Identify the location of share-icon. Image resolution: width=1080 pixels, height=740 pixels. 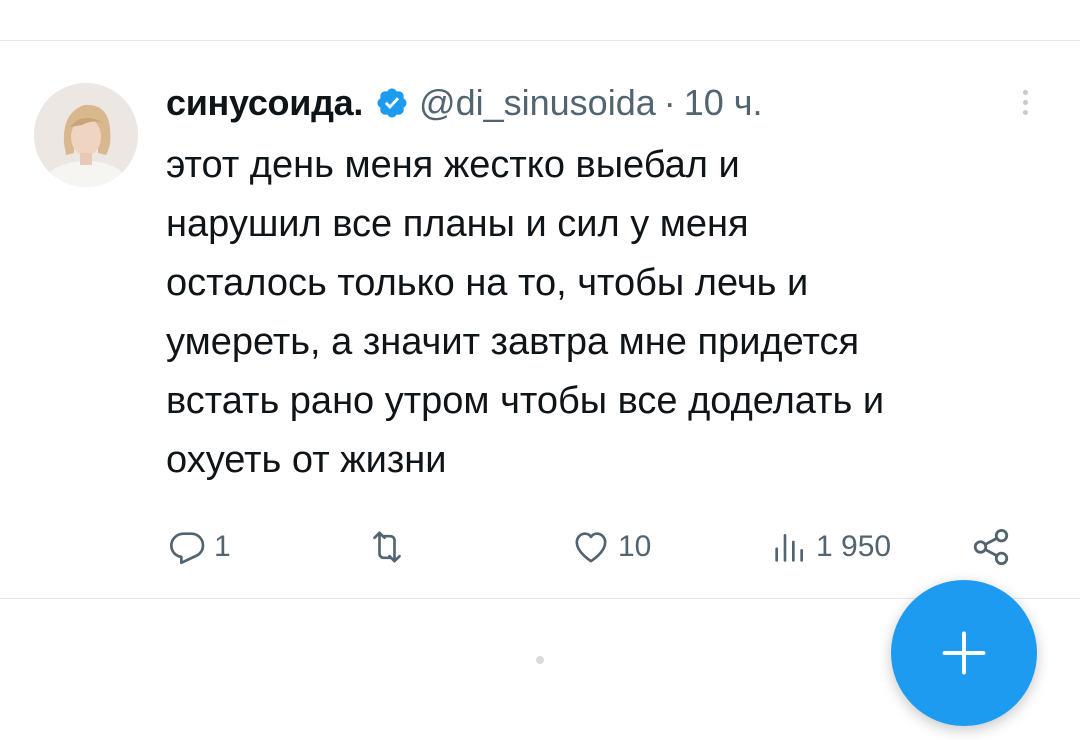
(991, 547).